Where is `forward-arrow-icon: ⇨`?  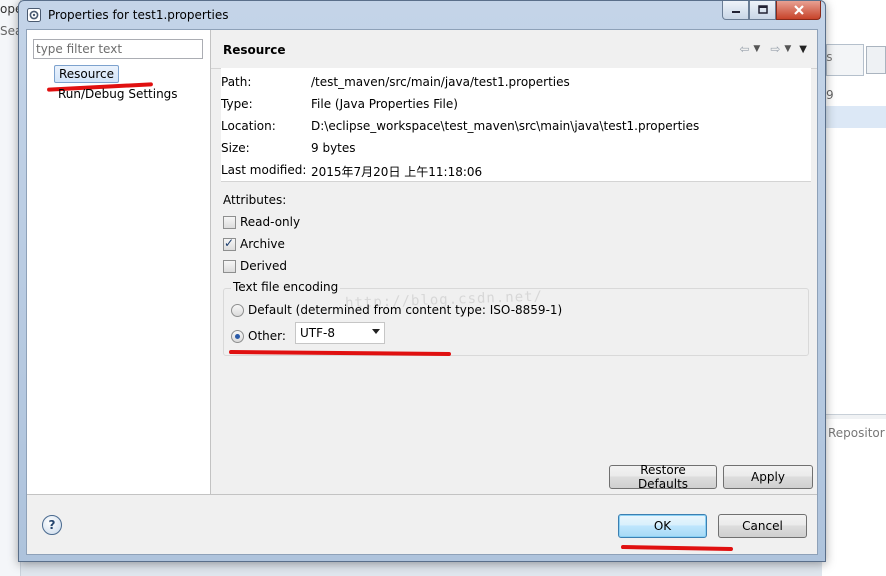
forward-arrow-icon: ⇨ is located at coordinates (775, 49).